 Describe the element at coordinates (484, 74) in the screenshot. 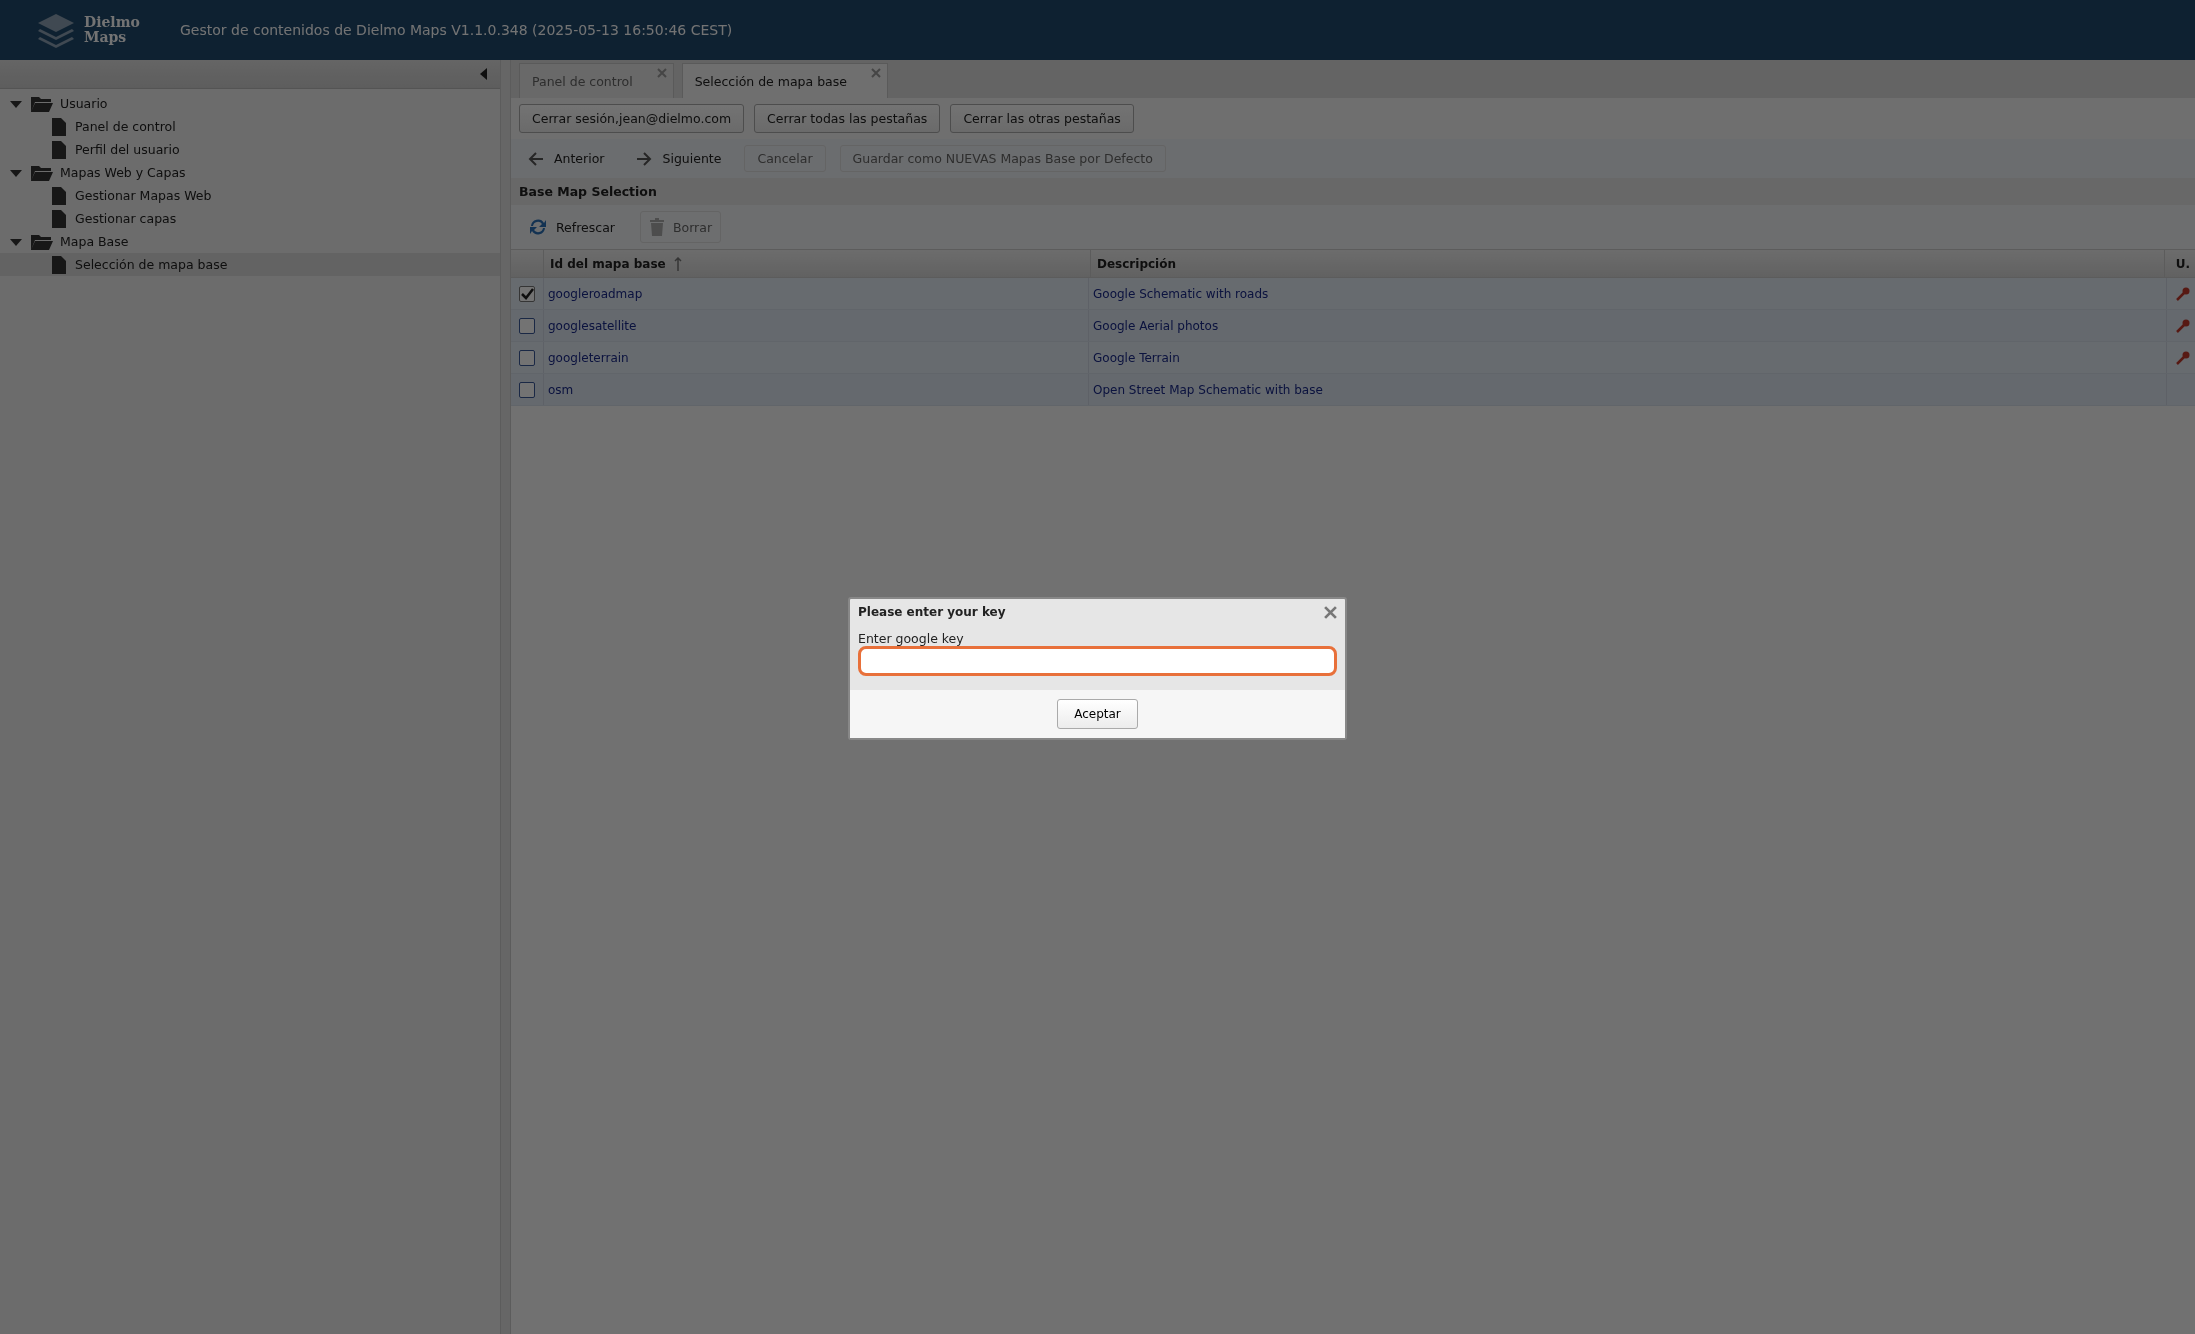

I see `collapse-icon` at that location.